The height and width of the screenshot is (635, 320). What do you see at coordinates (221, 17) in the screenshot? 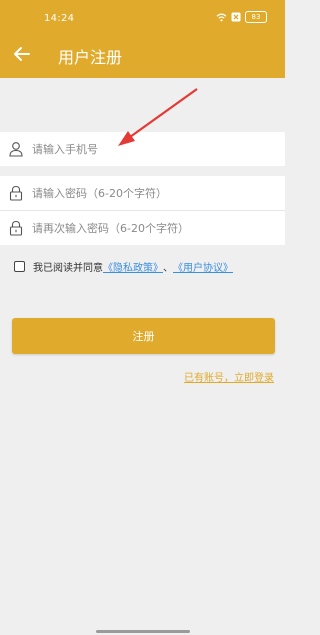
I see `wifi-icon` at bounding box center [221, 17].